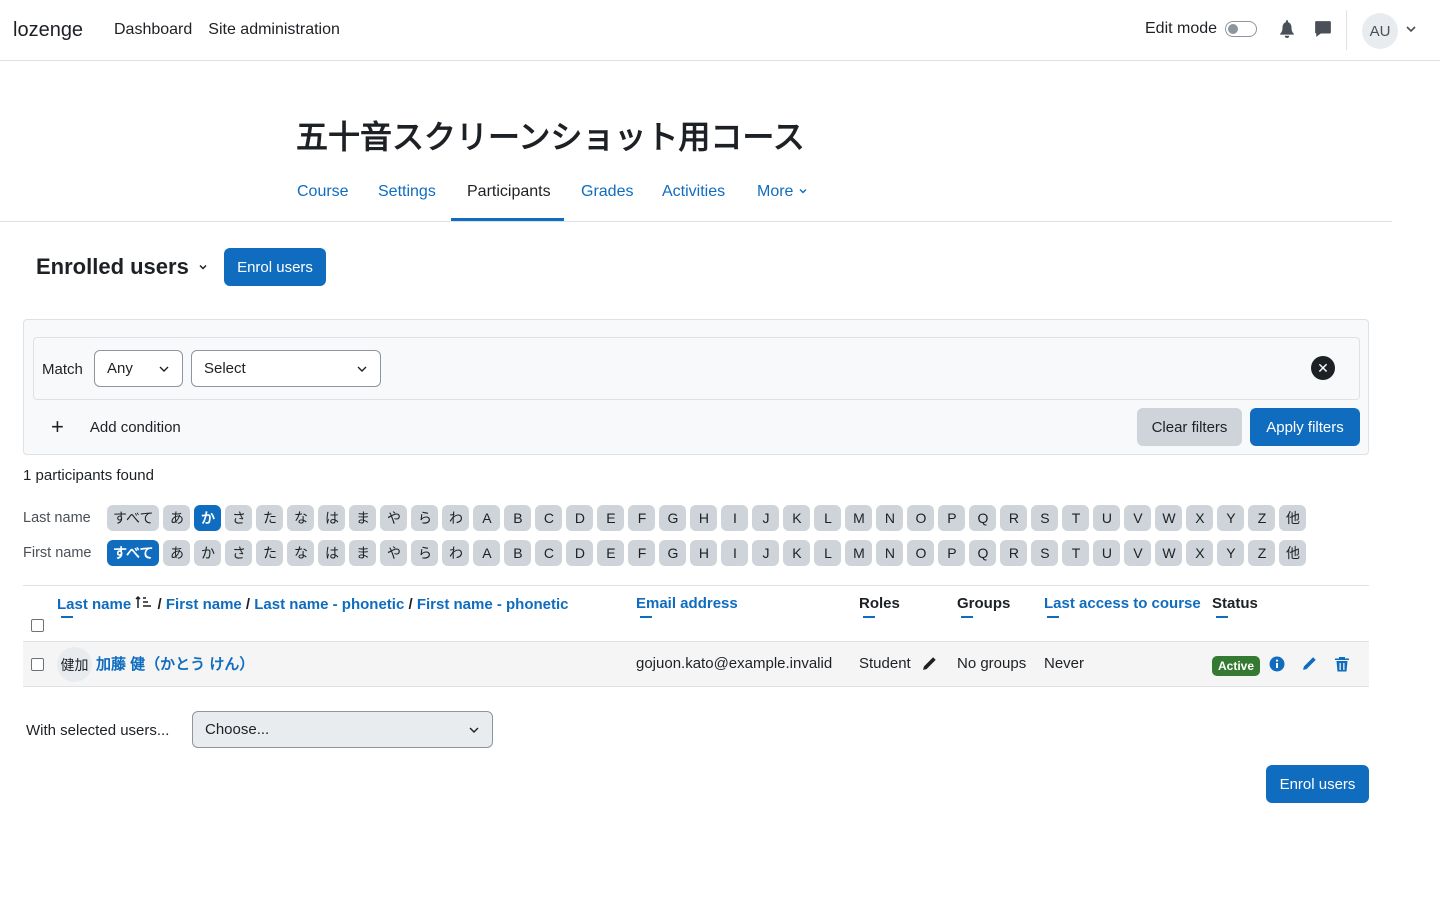 This screenshot has width=1440, height=900. I want to click on sort-first-name-phonetic: First name - phonetic, so click(493, 604).